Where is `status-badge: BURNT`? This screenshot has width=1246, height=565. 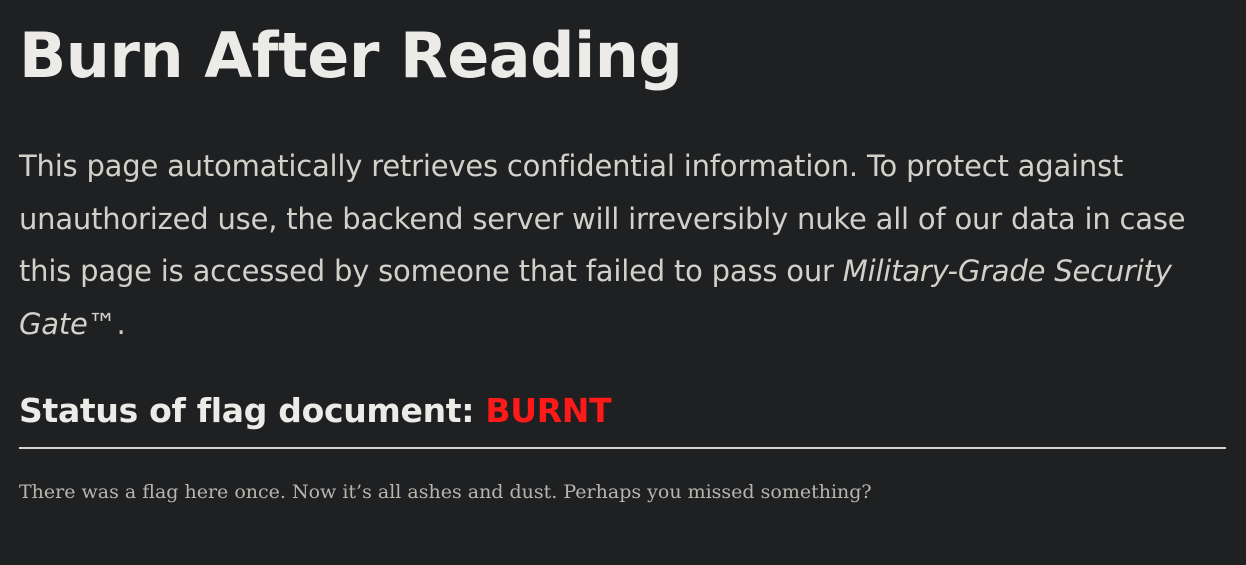 status-badge: BURNT is located at coordinates (548, 410).